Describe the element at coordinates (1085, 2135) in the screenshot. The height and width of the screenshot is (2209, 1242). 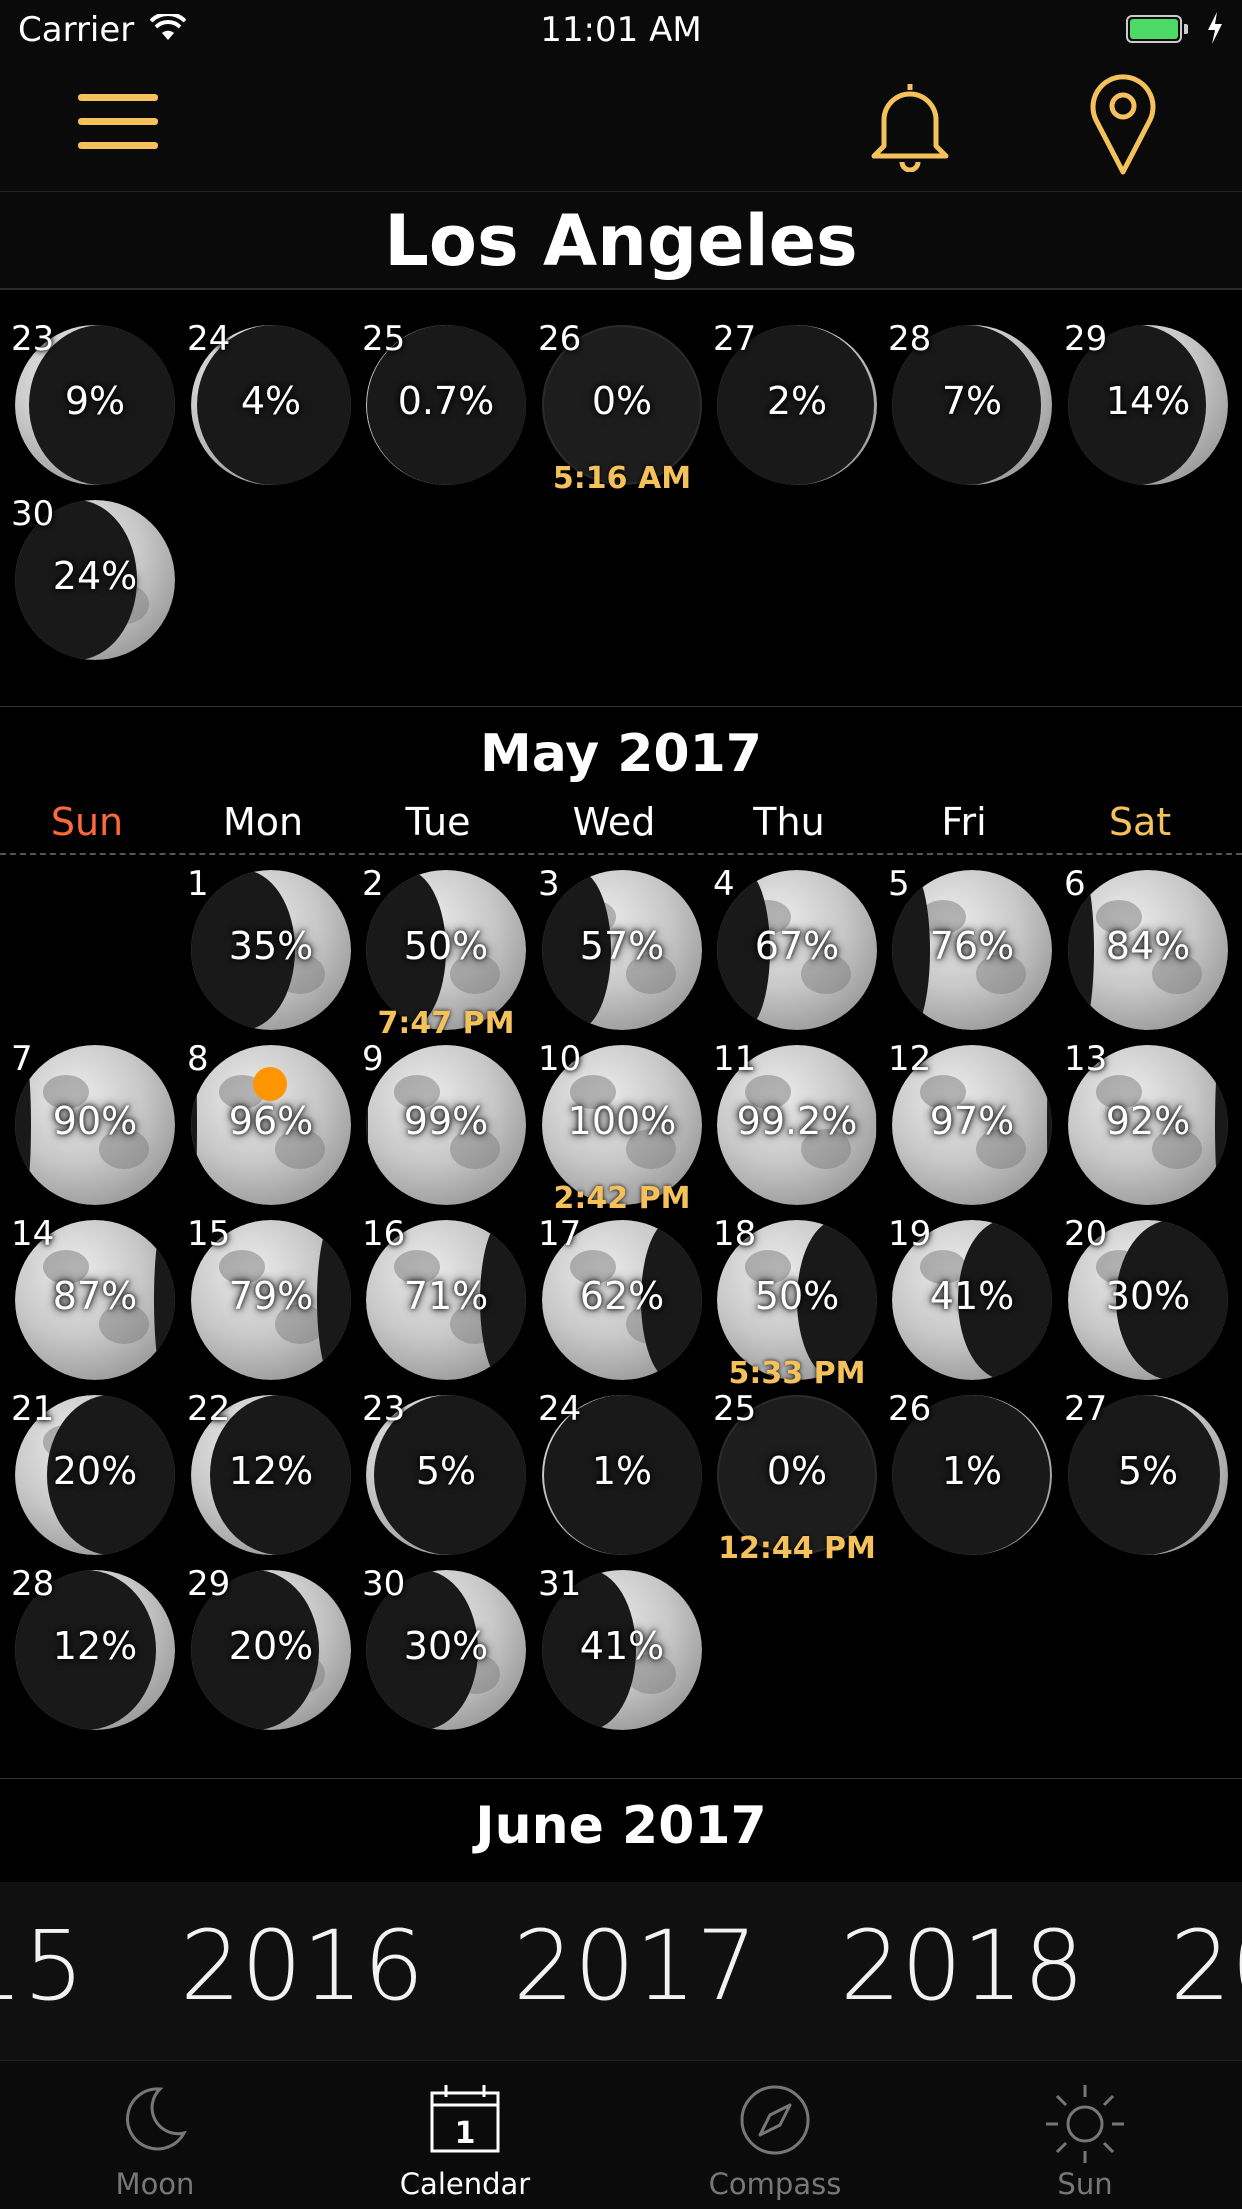
I see `tab-sun: Sun` at that location.